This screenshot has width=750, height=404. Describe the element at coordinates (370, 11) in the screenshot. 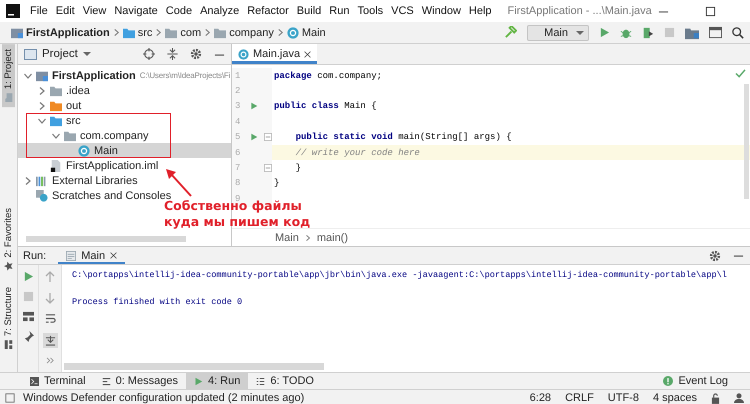

I see `menu-item: Tools` at that location.